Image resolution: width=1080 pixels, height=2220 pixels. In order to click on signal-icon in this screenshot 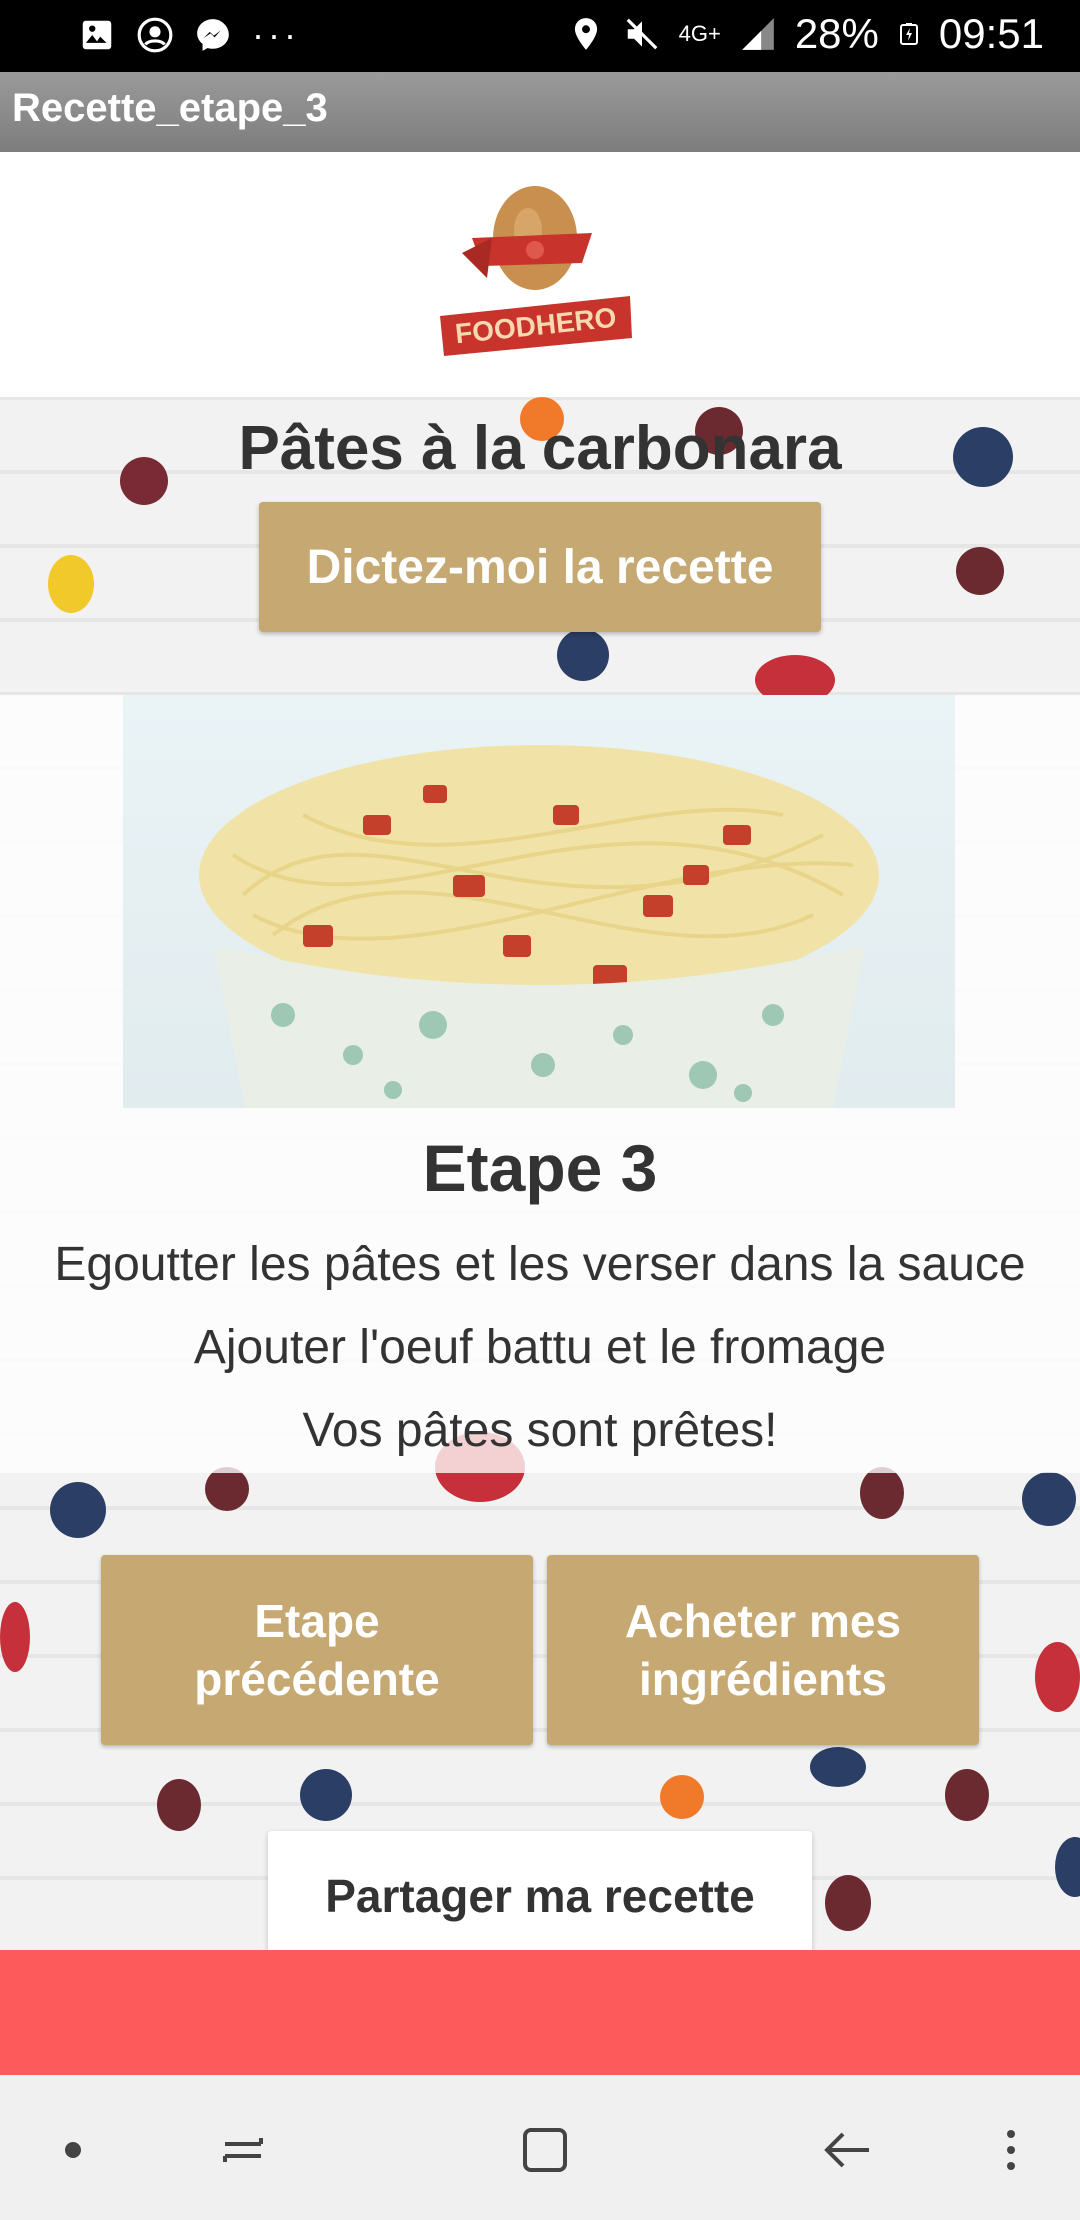, I will do `click(757, 34)`.